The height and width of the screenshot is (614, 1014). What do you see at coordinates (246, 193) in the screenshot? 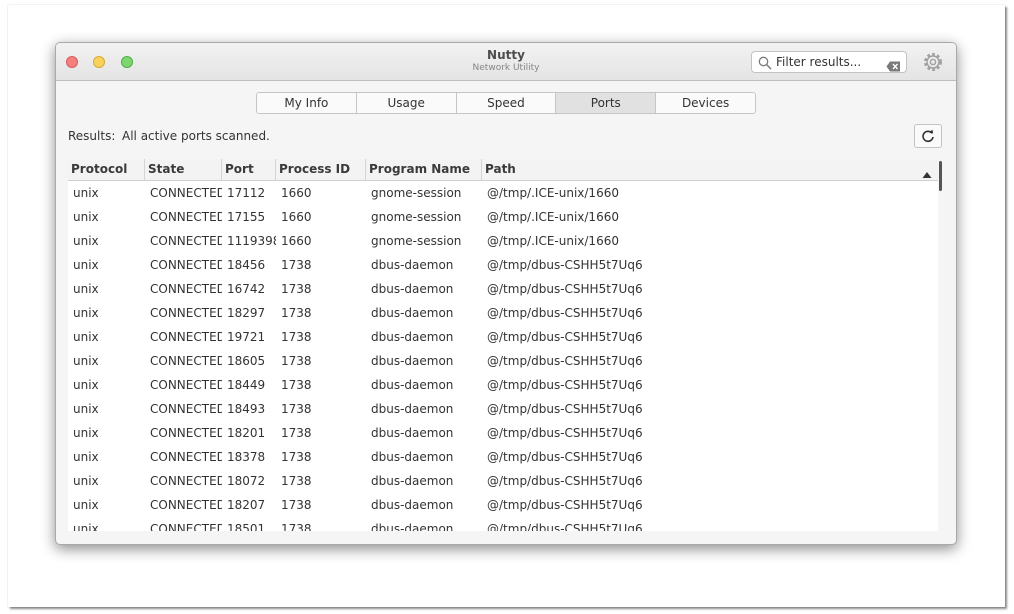
I see `port-cell: 17112` at bounding box center [246, 193].